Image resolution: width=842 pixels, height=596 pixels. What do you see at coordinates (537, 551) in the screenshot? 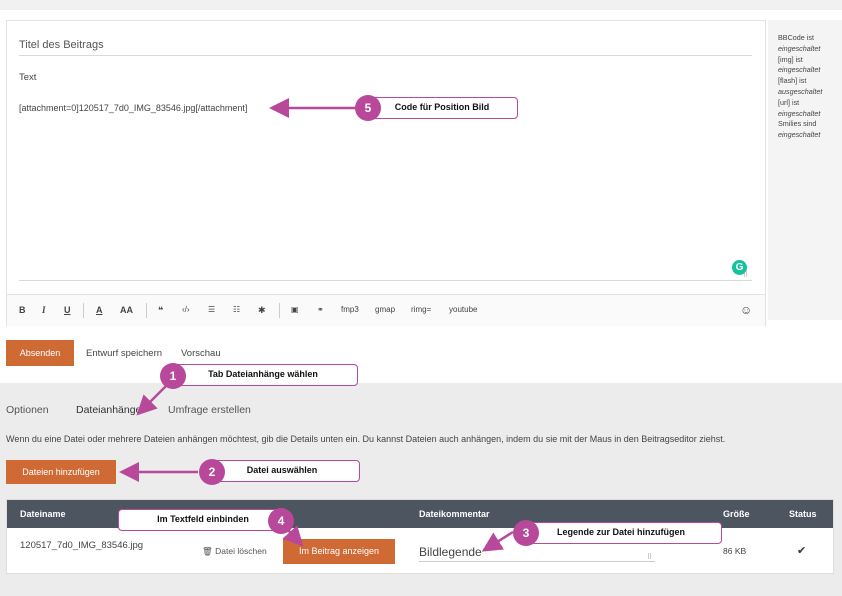
I see `file-comment-input` at bounding box center [537, 551].